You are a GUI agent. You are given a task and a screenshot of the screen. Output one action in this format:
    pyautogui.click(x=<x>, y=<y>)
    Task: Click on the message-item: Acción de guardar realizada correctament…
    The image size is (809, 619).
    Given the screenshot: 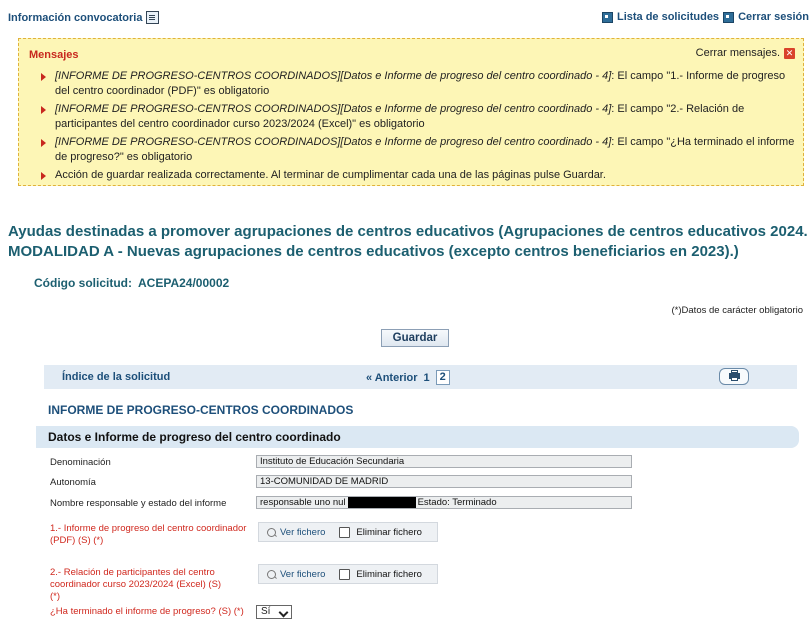 What is the action you would take?
    pyautogui.click(x=419, y=175)
    